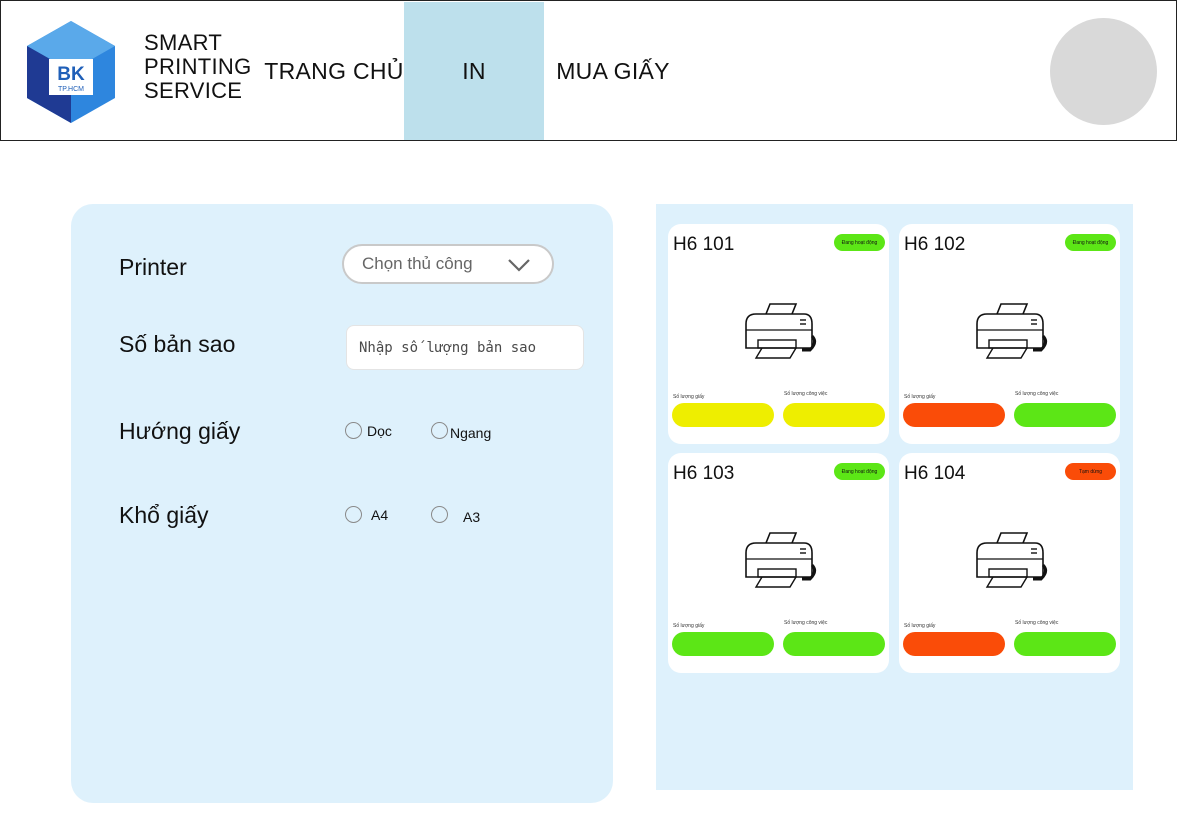 Image resolution: width=1177 pixels, height=837 pixels. What do you see at coordinates (471, 432) in the screenshot?
I see `orientation-landscape-label: Ngang` at bounding box center [471, 432].